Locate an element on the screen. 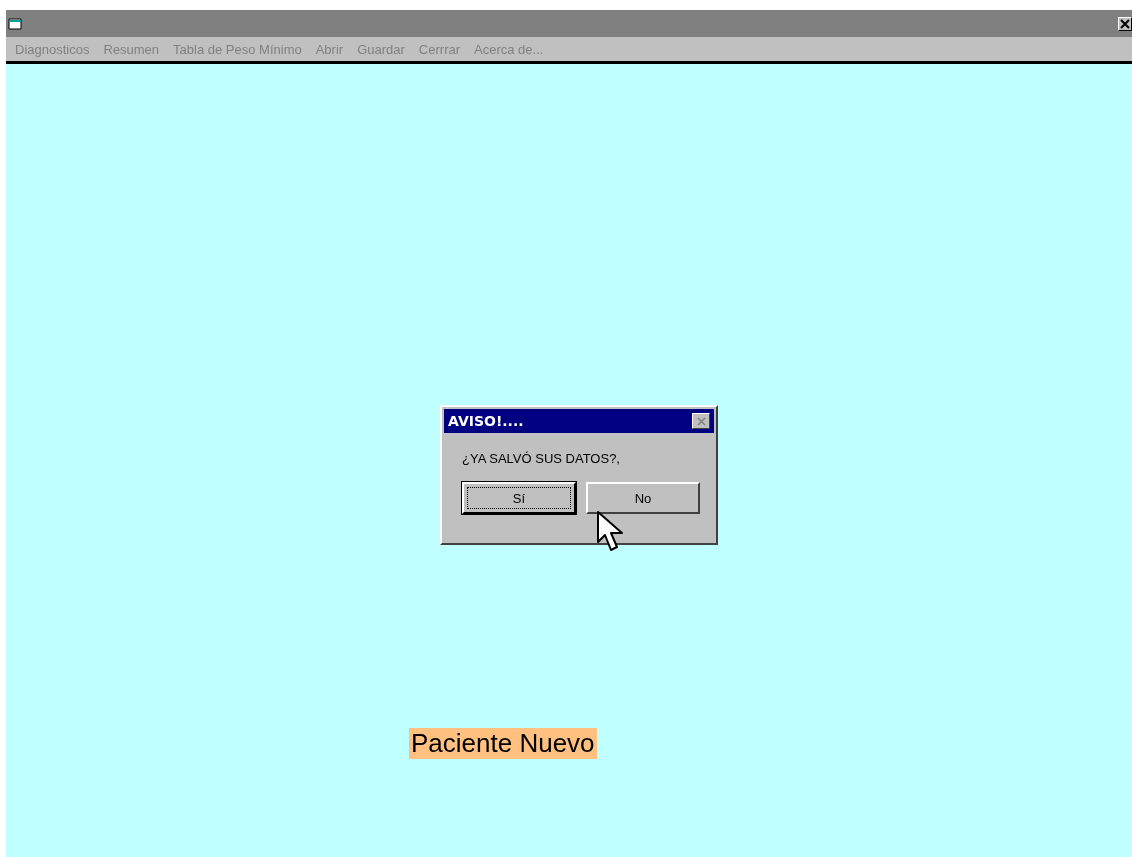  status-label: Paciente Nuevo is located at coordinates (503, 743).